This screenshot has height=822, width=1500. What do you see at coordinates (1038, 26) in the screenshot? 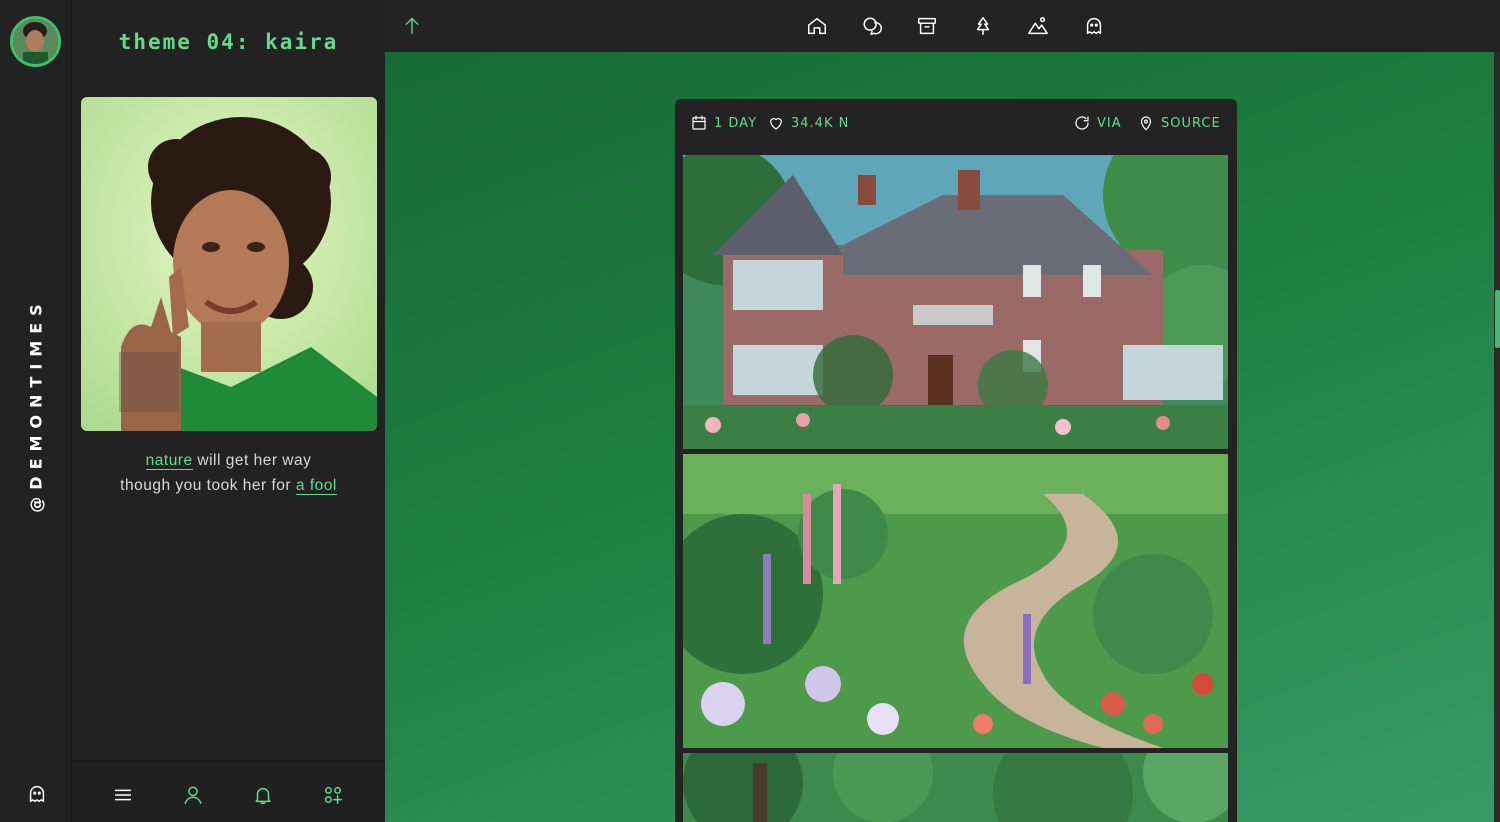
I see `mountain-icon` at bounding box center [1038, 26].